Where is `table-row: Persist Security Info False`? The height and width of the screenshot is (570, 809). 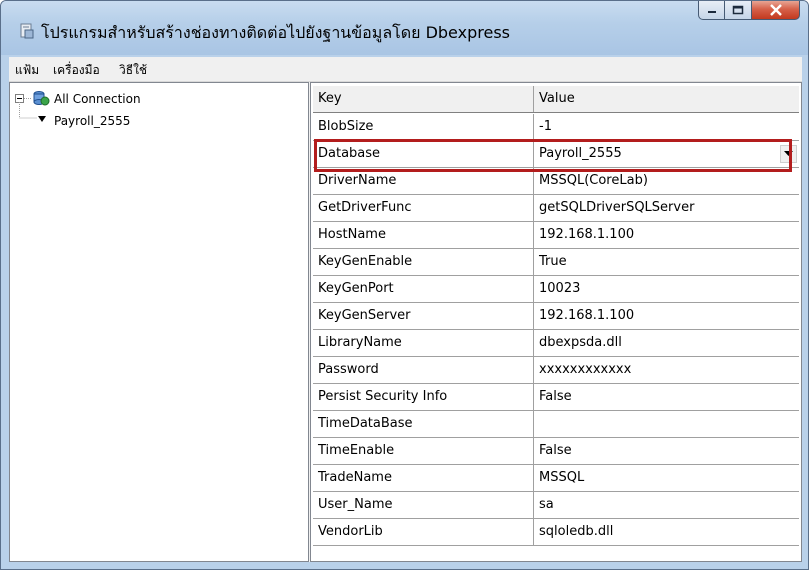
table-row: Persist Security Info False is located at coordinates (556, 397).